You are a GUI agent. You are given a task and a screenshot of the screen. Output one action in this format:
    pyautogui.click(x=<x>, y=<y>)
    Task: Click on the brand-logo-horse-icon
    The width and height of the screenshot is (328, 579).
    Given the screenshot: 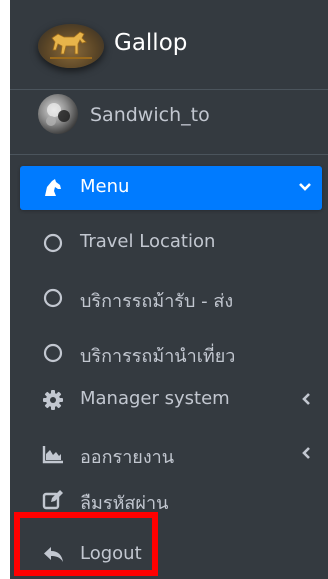 What is the action you would take?
    pyautogui.click(x=71, y=46)
    